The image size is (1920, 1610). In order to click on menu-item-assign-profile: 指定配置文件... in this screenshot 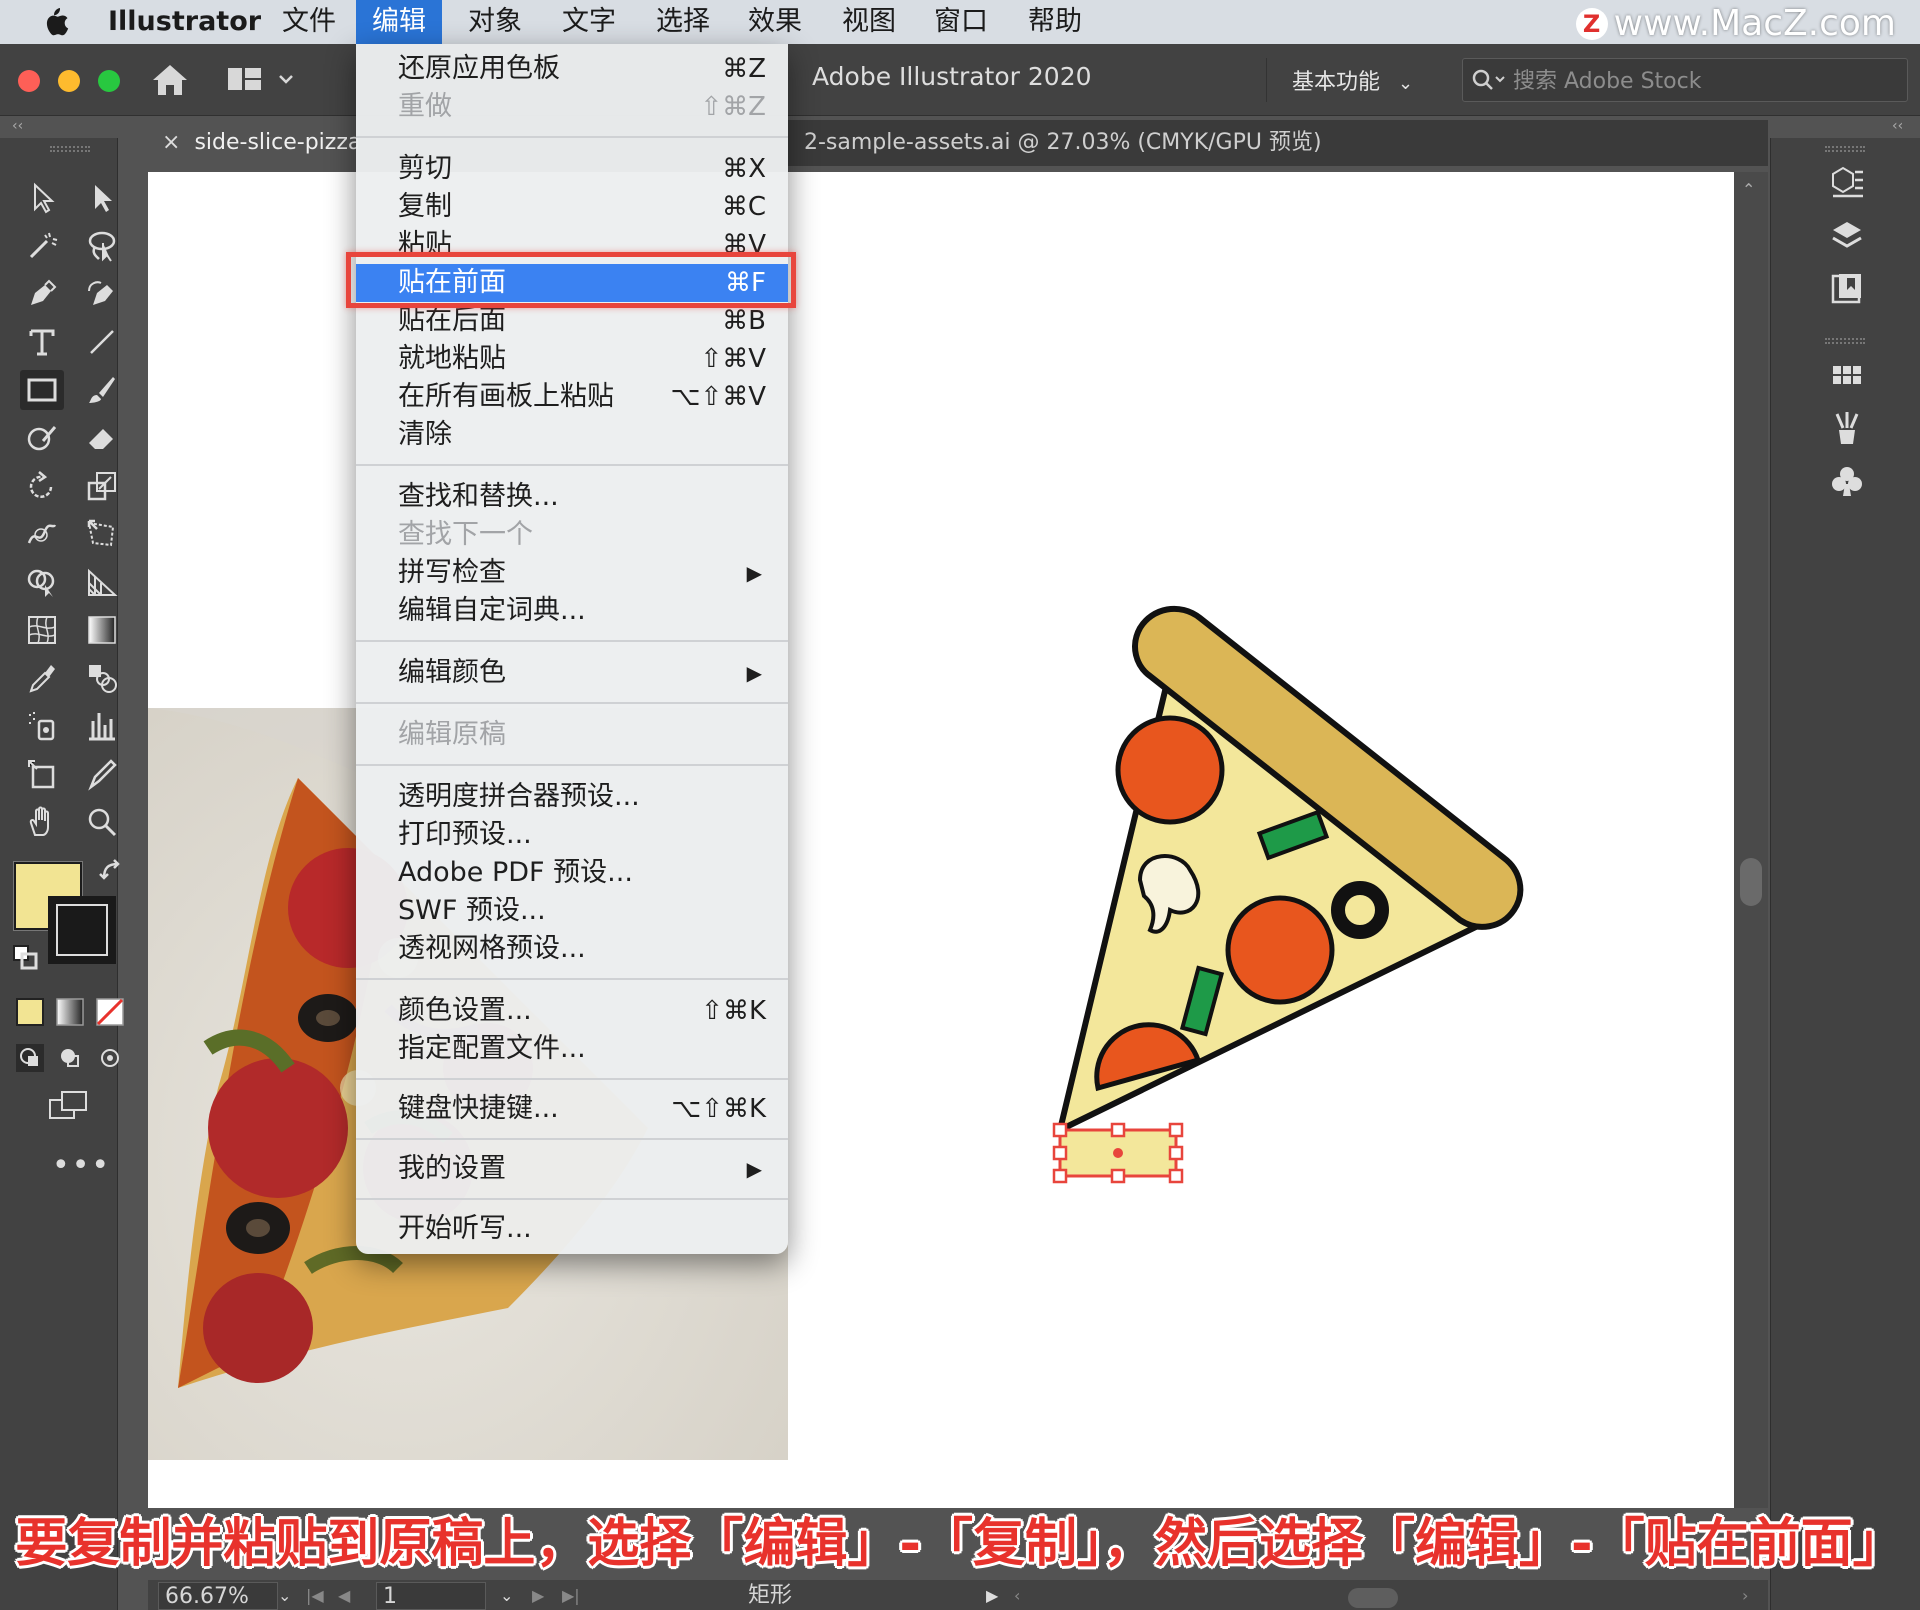, I will do `click(572, 1049)`.